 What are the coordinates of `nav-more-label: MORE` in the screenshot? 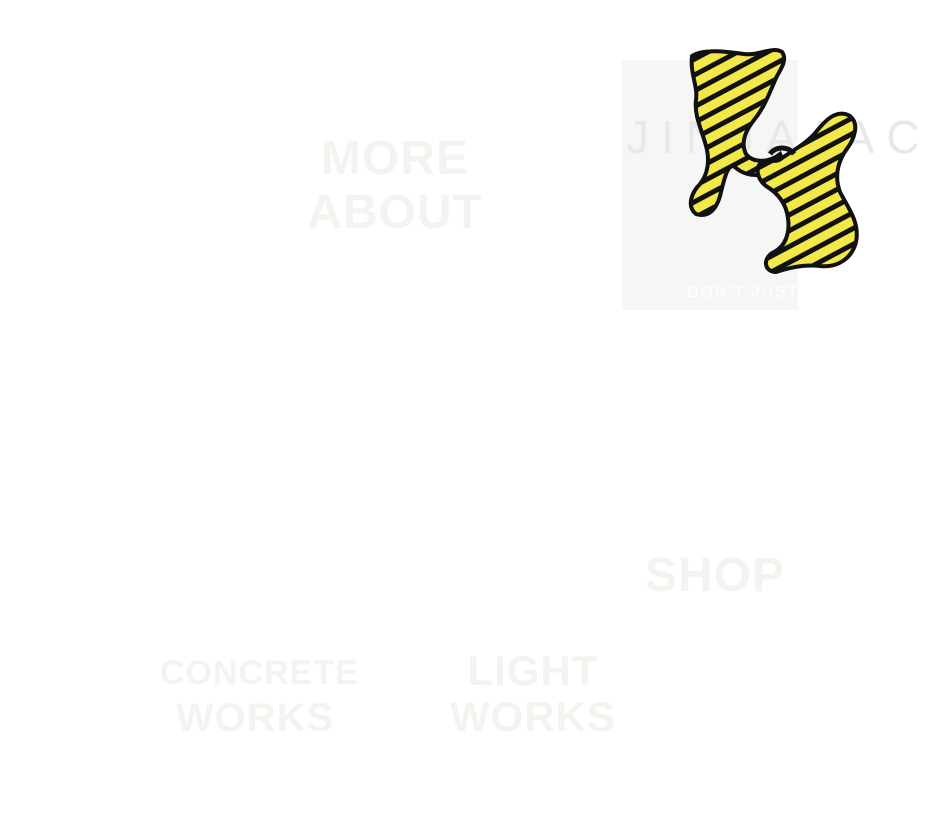 It's located at (395, 158).